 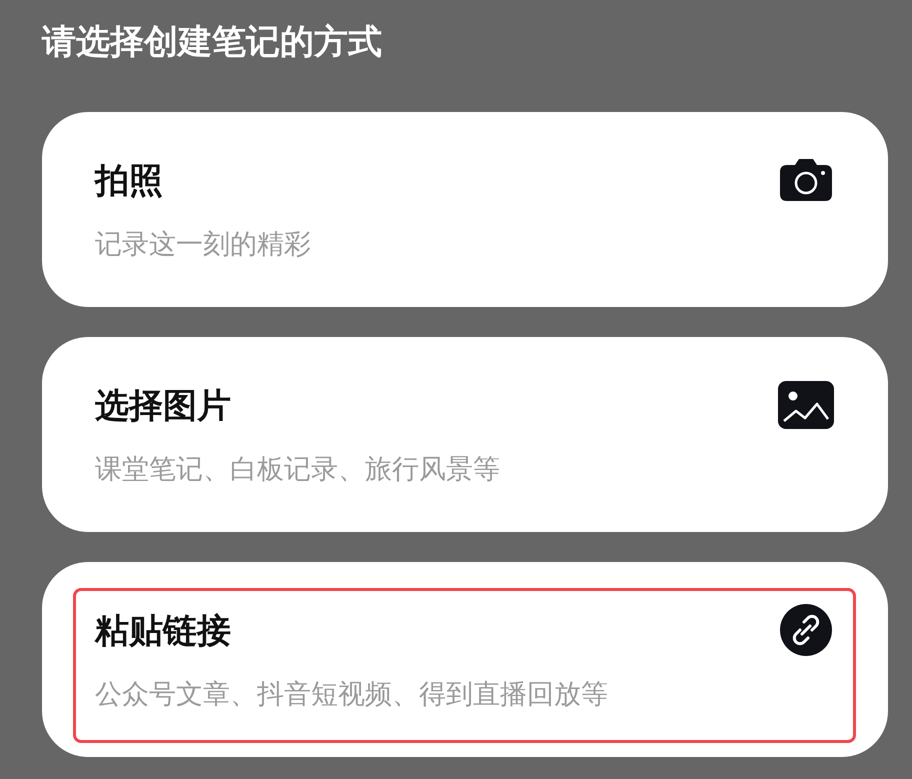 I want to click on page-title: 请选择创建笔记的方式, so click(x=212, y=42).